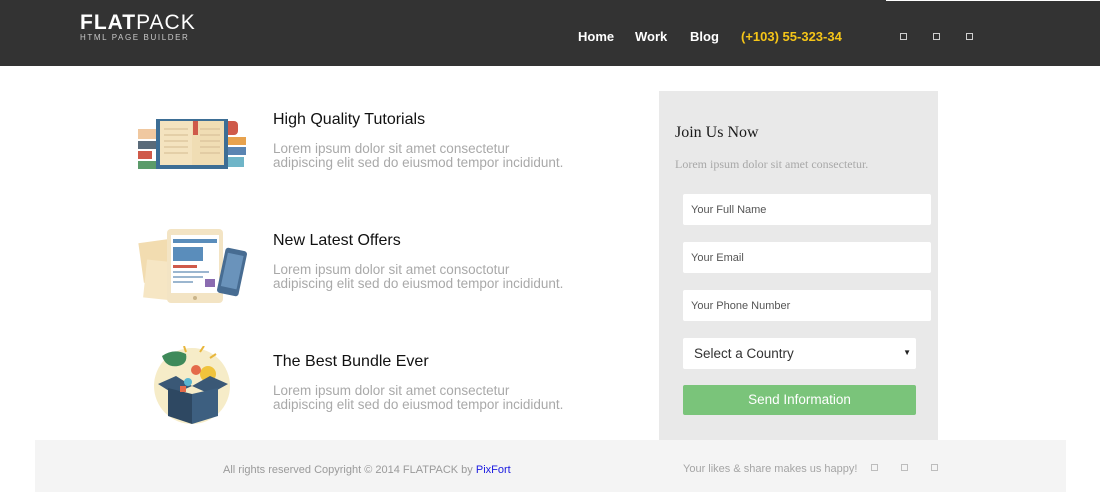 Image resolution: width=1100 pixels, height=496 pixels. What do you see at coordinates (193, 268) in the screenshot?
I see `tablet-icon` at bounding box center [193, 268].